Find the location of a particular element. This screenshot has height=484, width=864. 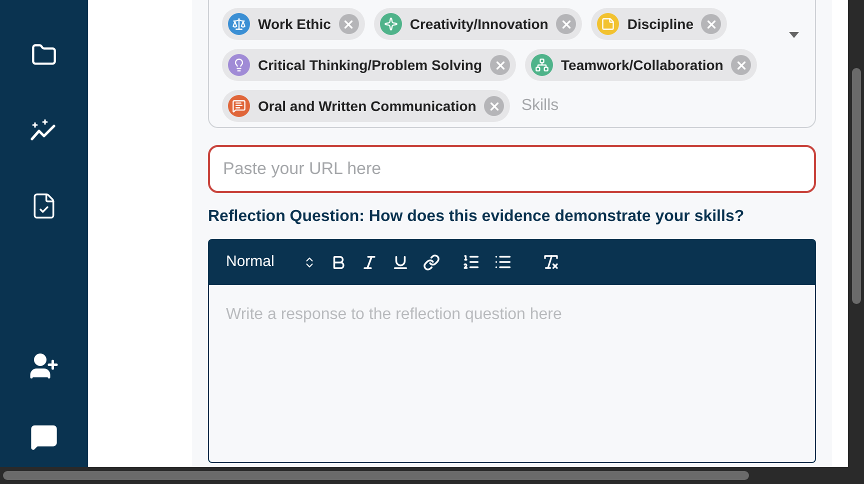

numbered-list-icon is located at coordinates (471, 262).